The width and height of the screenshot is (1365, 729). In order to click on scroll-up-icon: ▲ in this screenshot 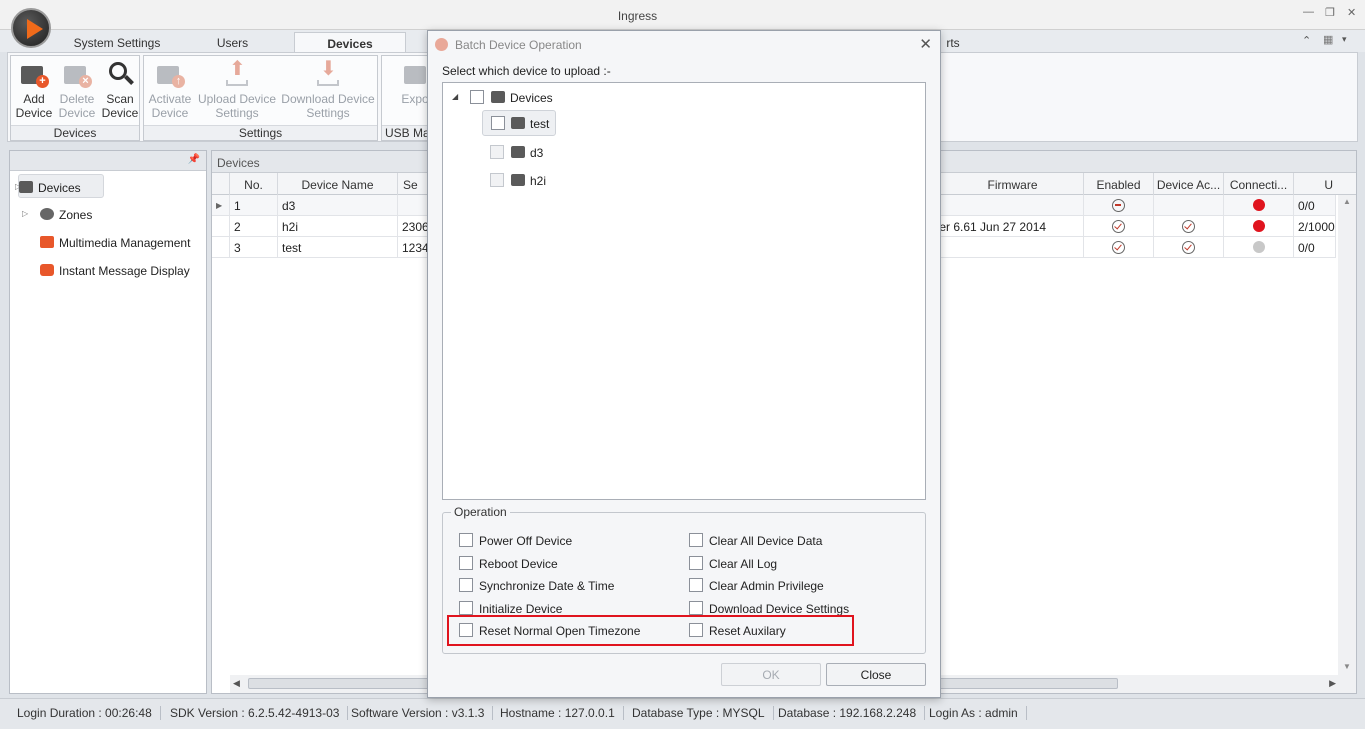, I will do `click(1347, 201)`.